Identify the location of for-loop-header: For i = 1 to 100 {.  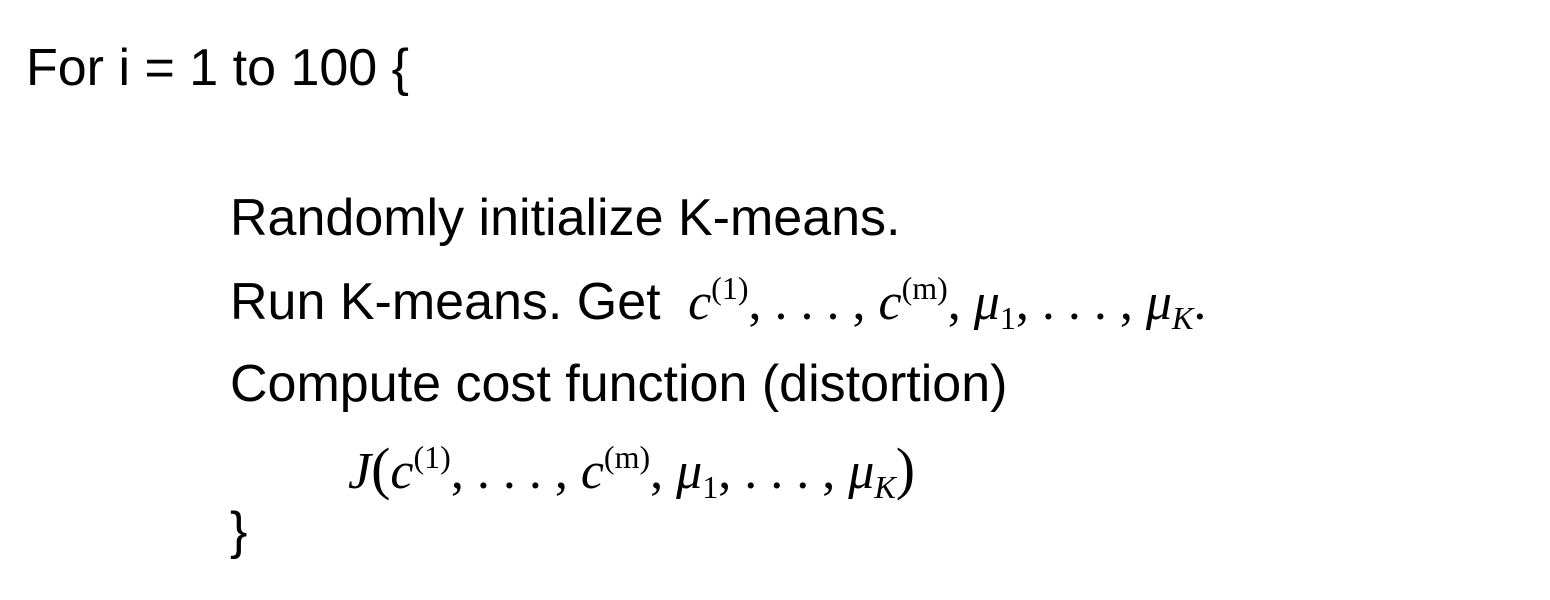
(218, 68).